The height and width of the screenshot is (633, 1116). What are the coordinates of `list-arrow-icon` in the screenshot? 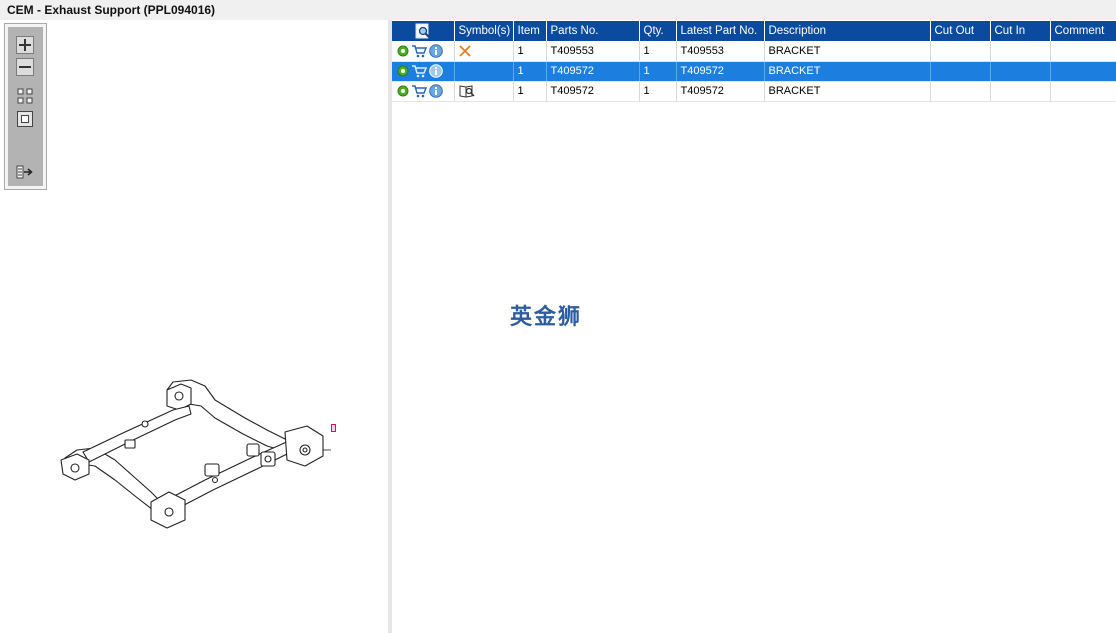 It's located at (24, 172).